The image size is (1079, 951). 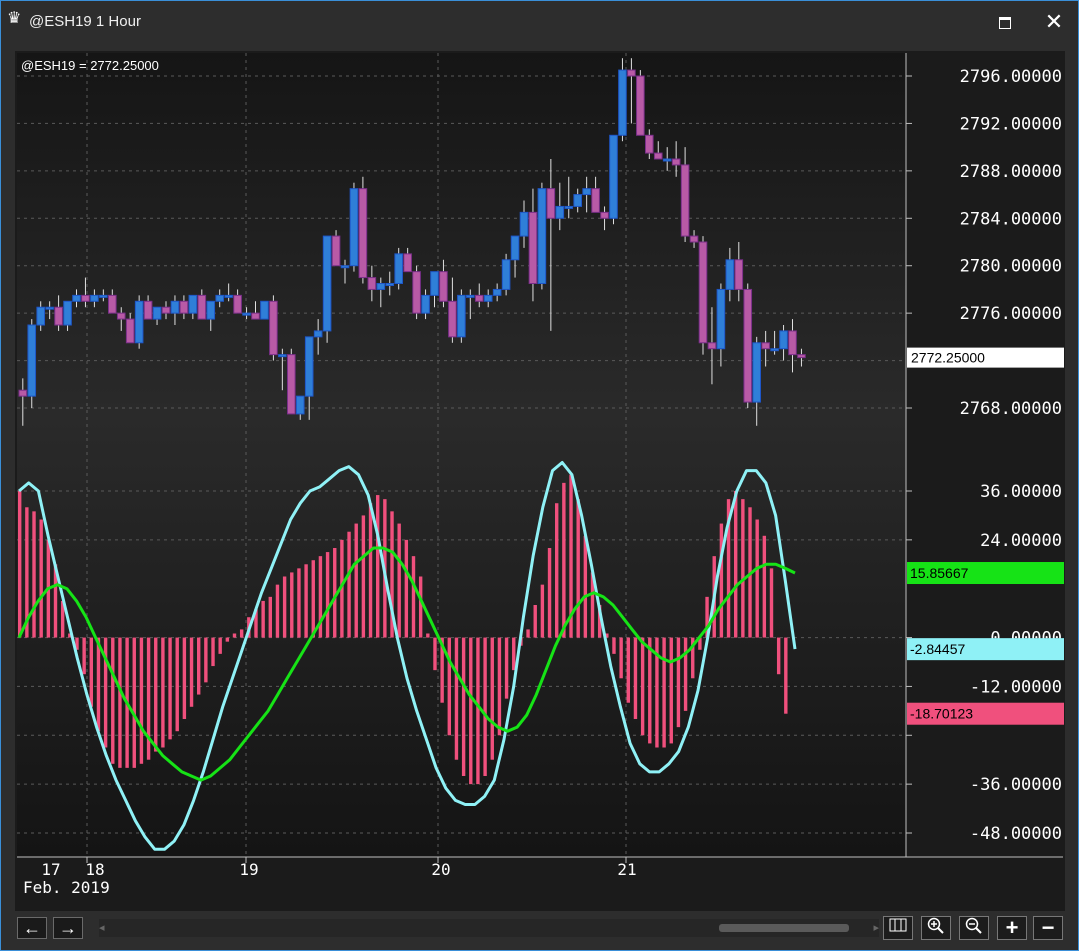 What do you see at coordinates (539, 23) in the screenshot?
I see `title-bar: ♛ @ESH19 1 Hour ✕` at bounding box center [539, 23].